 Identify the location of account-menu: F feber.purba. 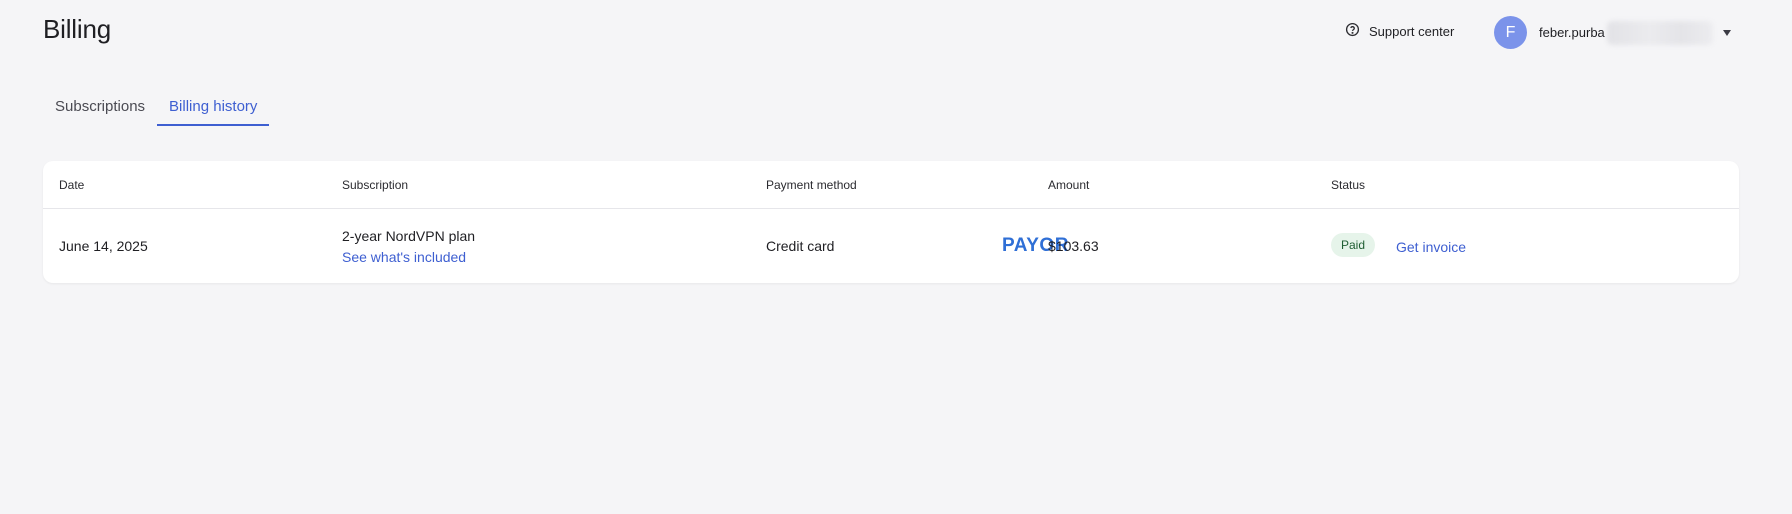
(1612, 32).